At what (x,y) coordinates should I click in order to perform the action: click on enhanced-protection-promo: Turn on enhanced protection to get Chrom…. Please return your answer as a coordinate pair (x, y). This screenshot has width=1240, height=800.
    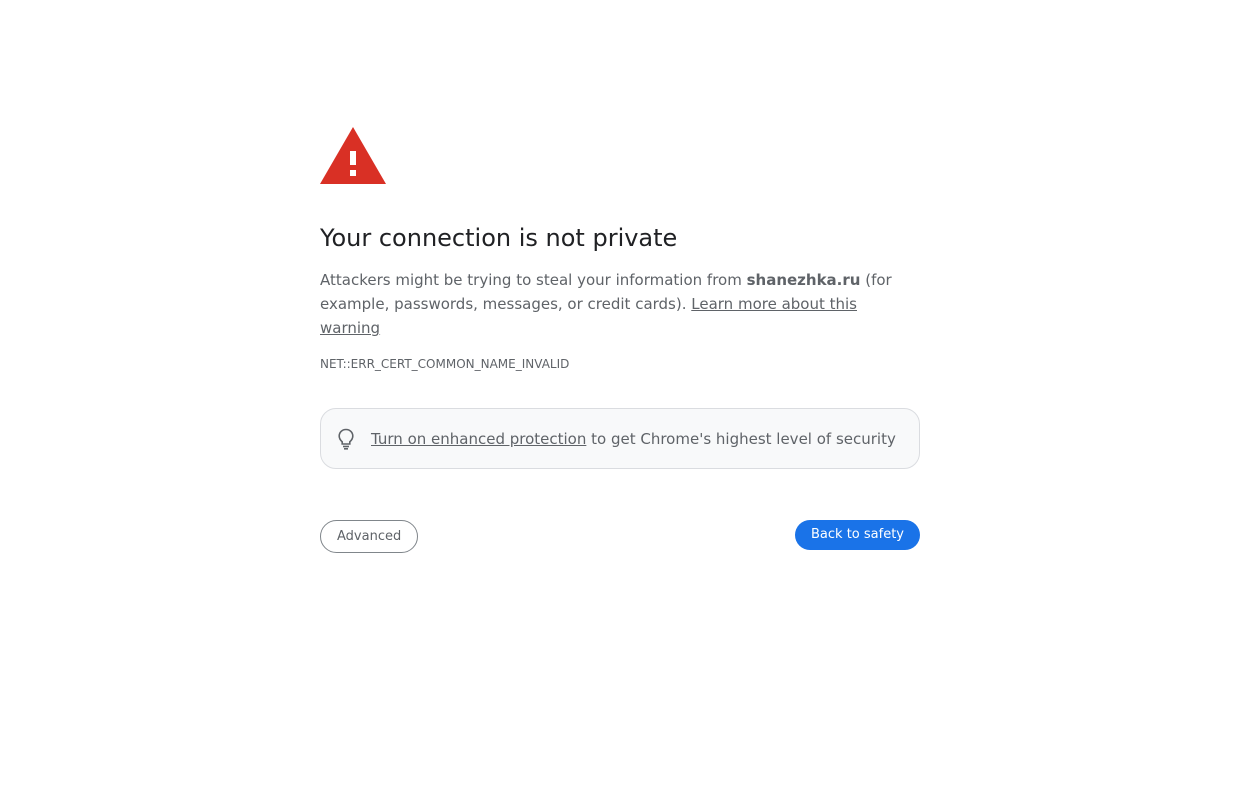
    Looking at the image, I should click on (620, 438).